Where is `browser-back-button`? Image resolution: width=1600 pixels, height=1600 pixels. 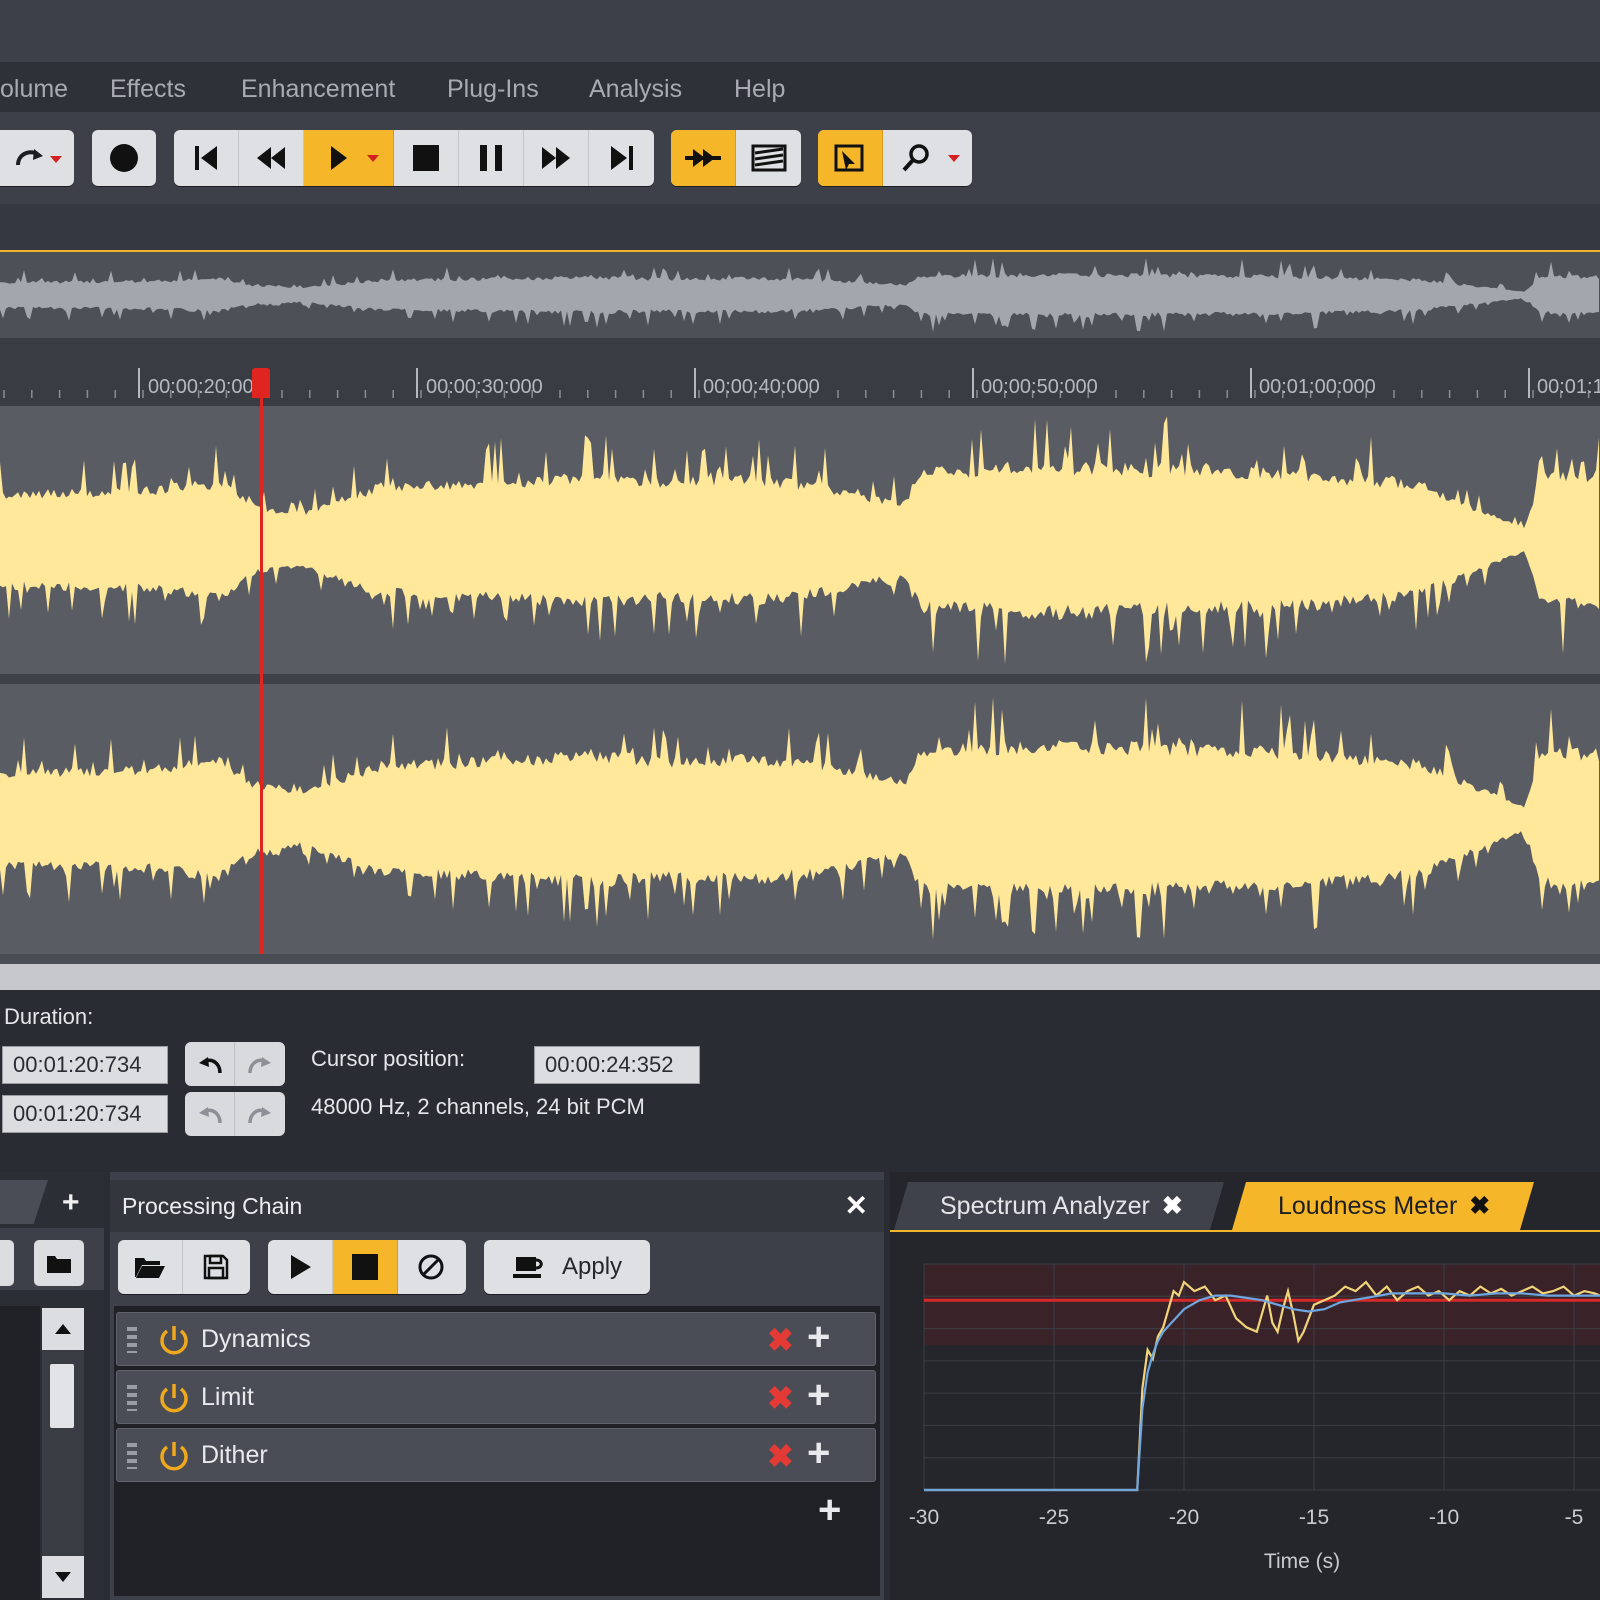 browser-back-button is located at coordinates (7, 1263).